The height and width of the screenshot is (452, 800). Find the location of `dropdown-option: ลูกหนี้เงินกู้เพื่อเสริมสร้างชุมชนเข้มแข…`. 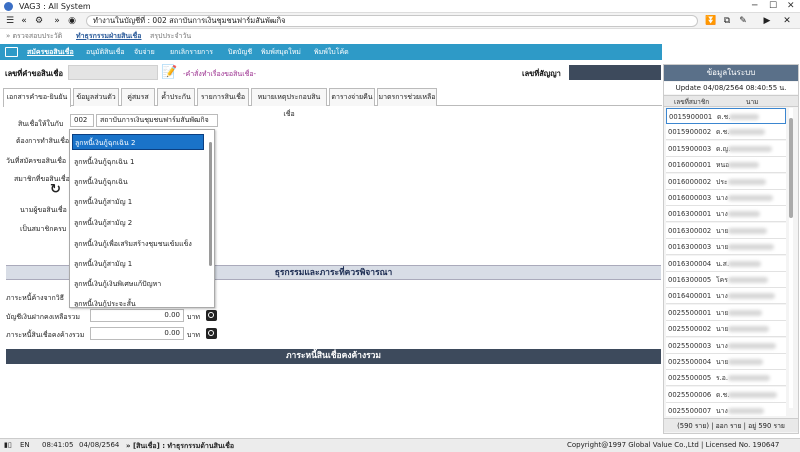

dropdown-option: ลูกหนี้เงินกู้เพื่อเสริมสร้างชุมชนเข้มแข… is located at coordinates (138, 244).